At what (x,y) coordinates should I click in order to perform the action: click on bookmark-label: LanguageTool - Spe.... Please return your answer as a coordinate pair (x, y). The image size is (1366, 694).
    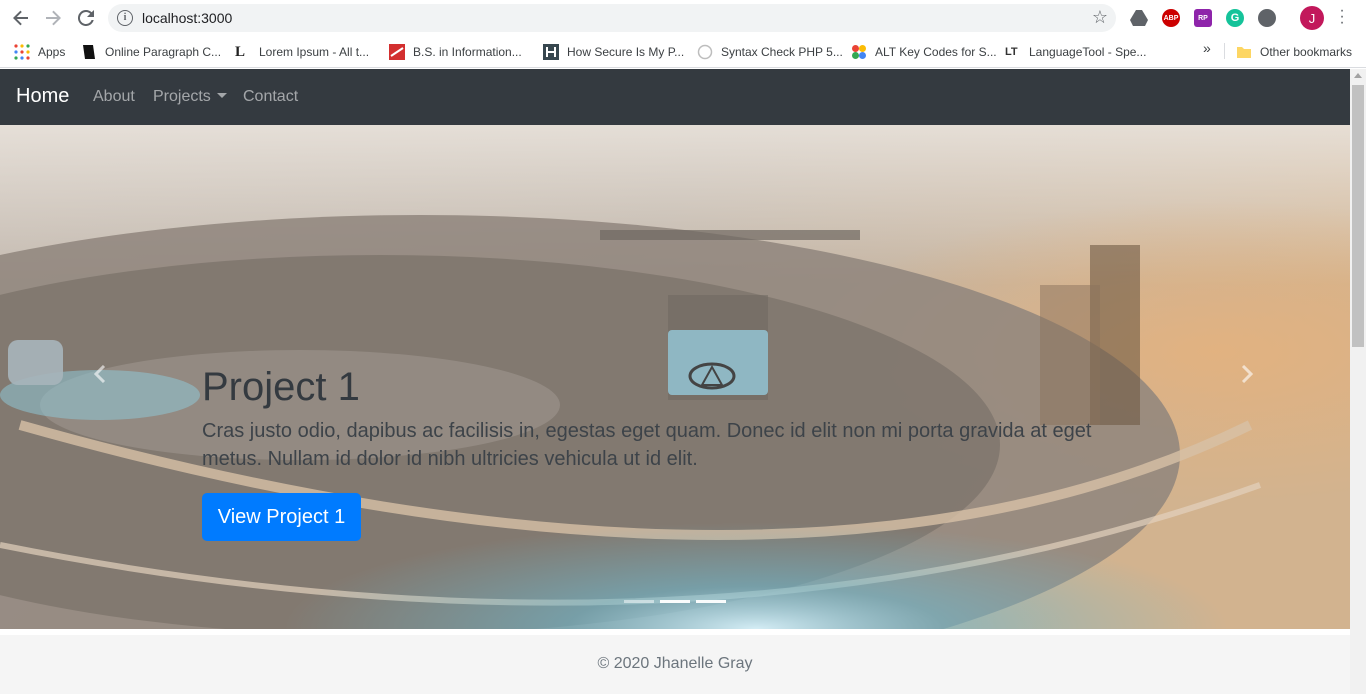
    Looking at the image, I should click on (1088, 52).